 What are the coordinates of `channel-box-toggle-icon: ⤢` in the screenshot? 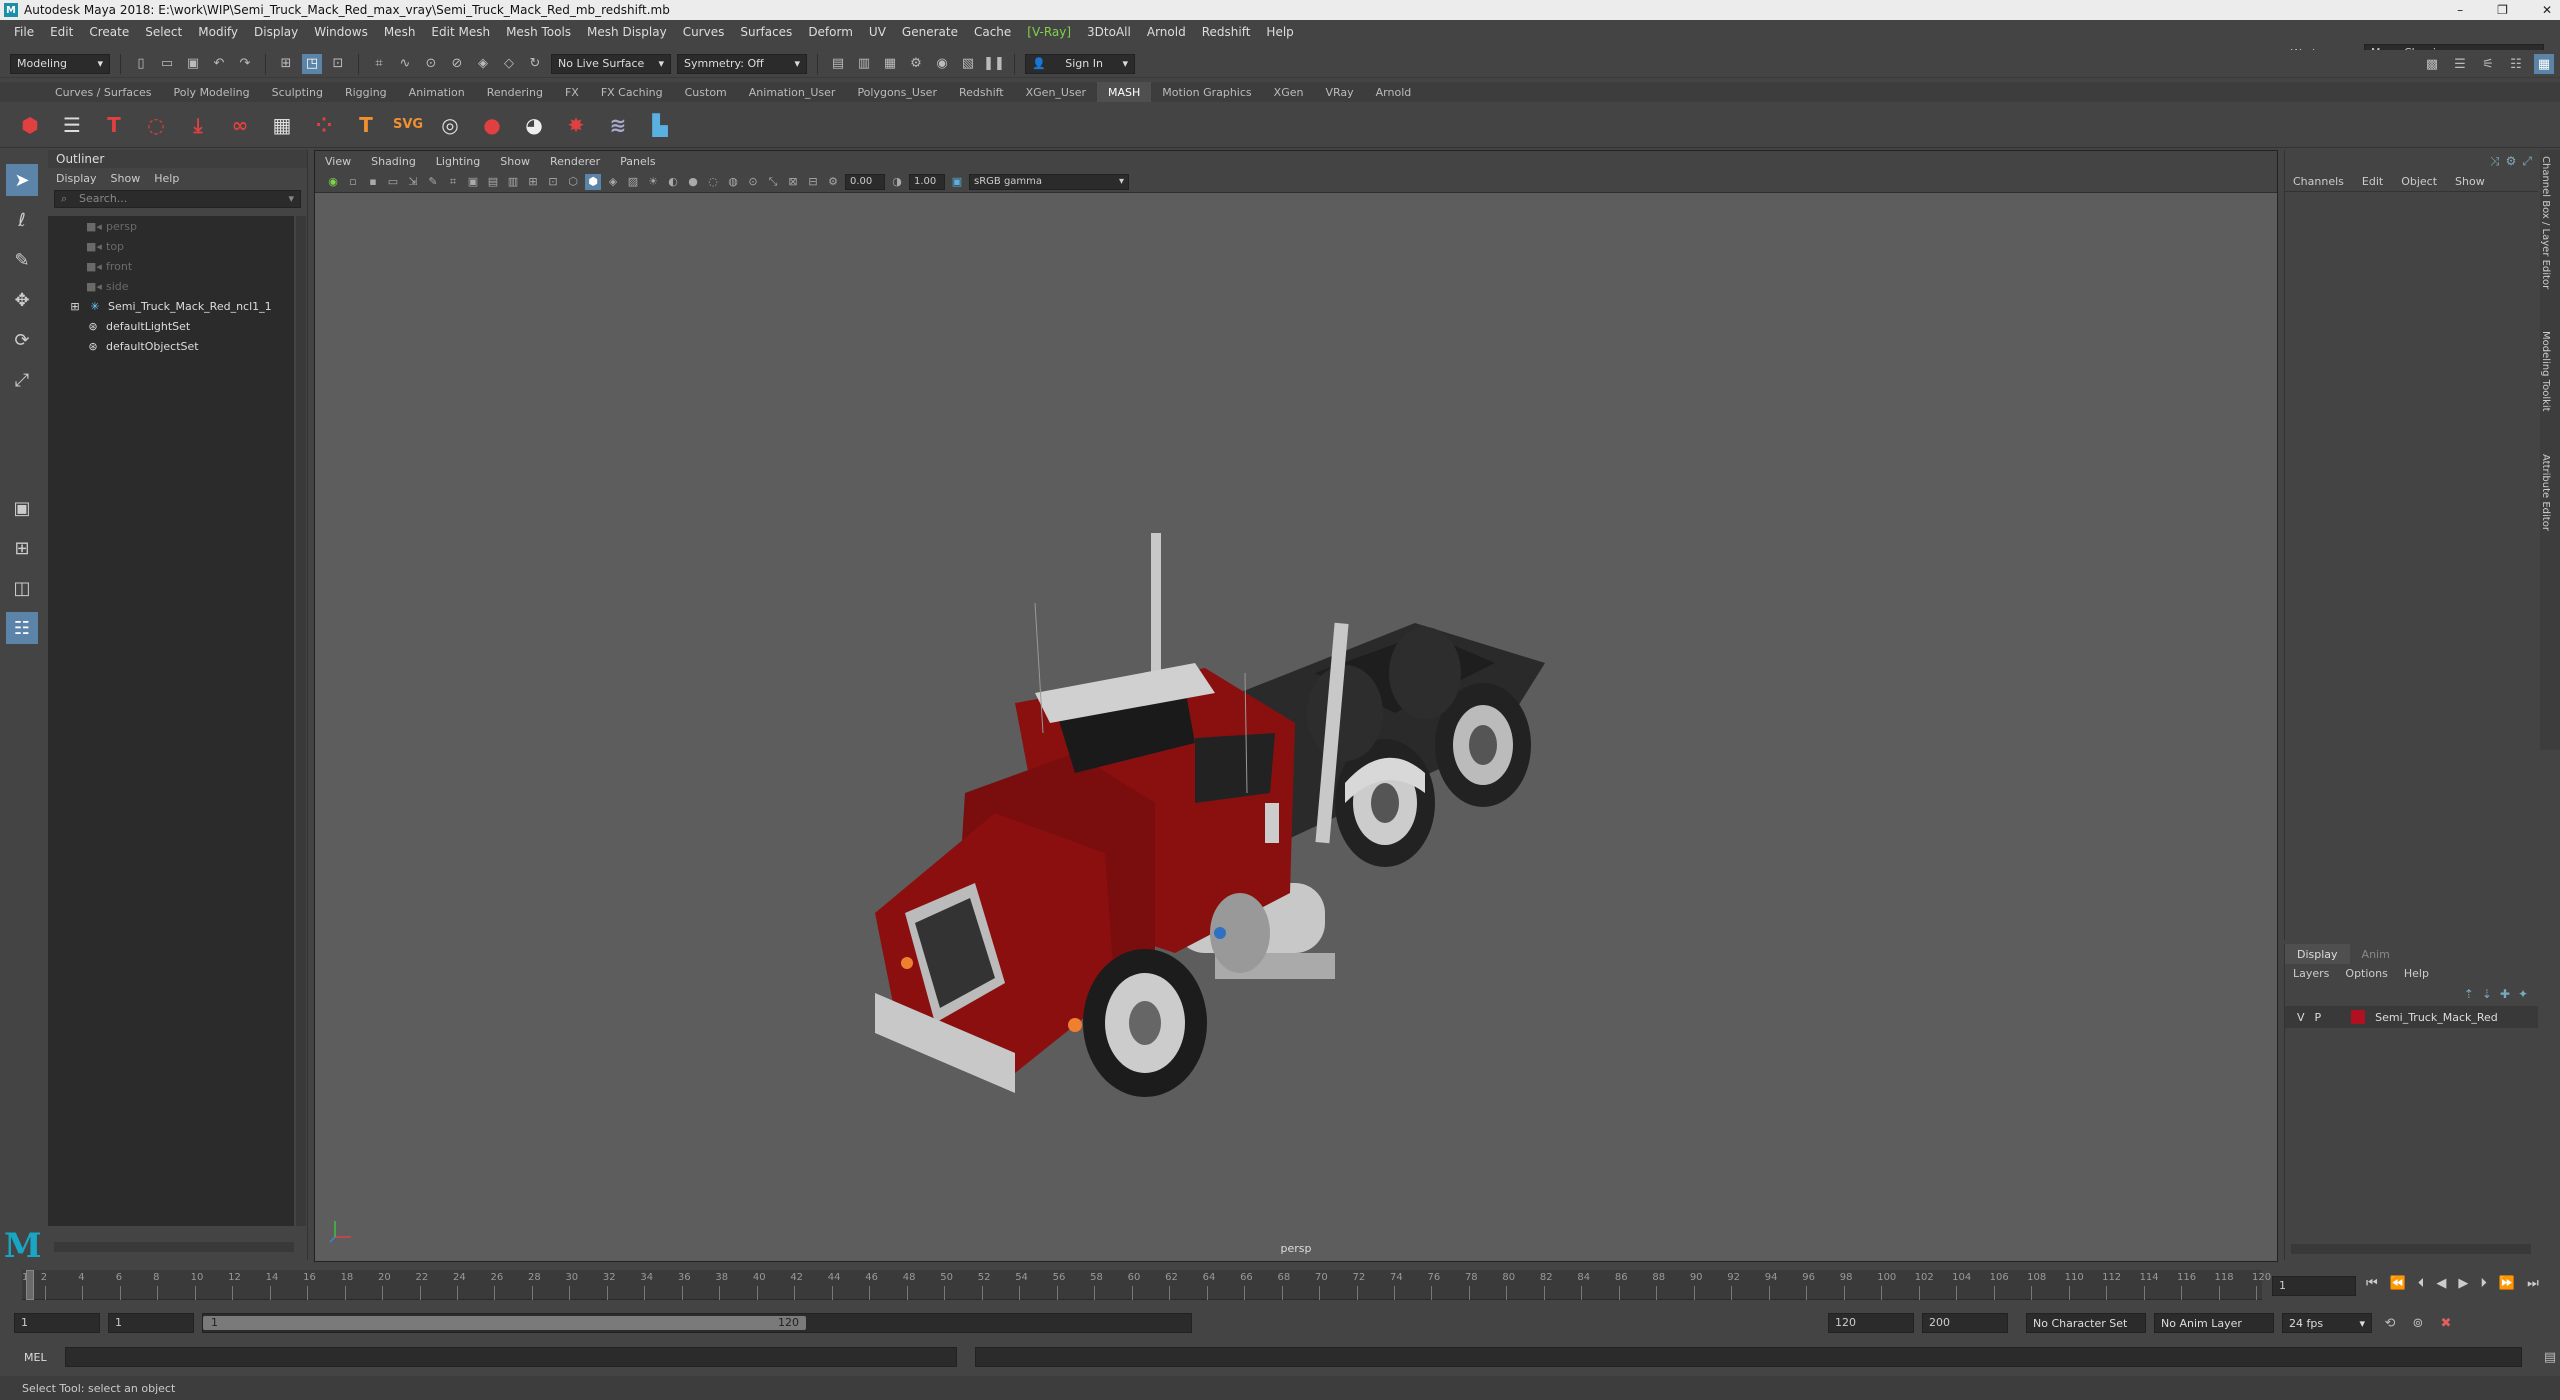 It's located at (2527, 161).